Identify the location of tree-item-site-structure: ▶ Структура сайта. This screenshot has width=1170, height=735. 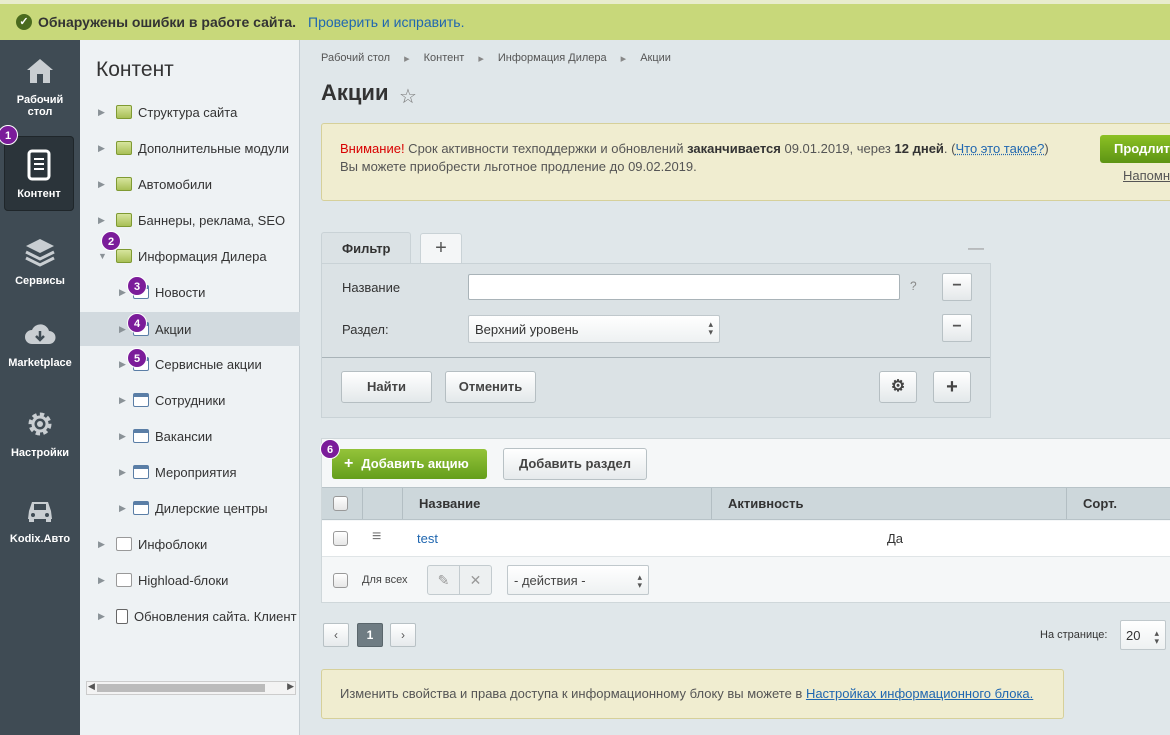
(190, 112).